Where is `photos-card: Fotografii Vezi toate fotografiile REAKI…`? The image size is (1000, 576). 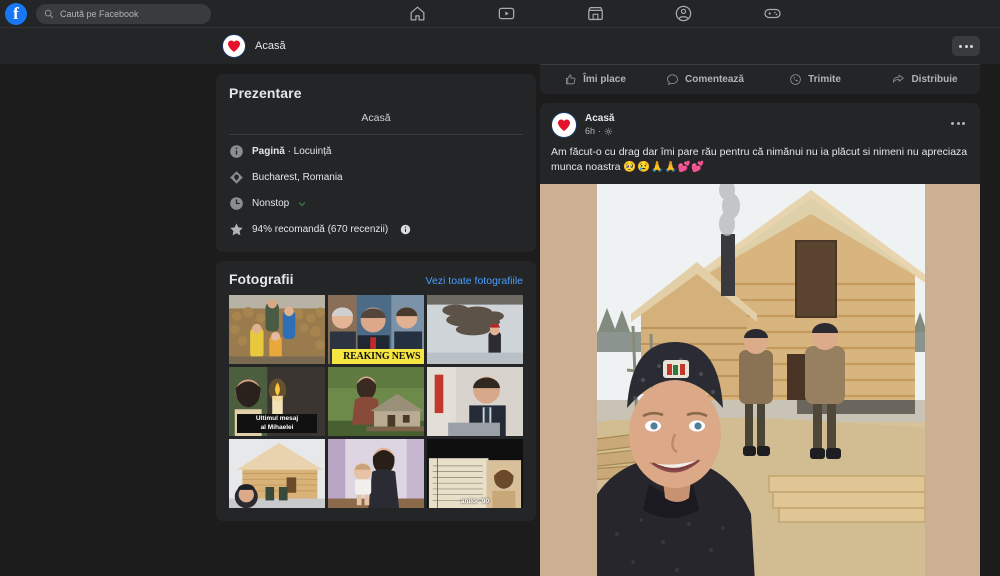
photos-card: Fotografii Vezi toate fotografiile REAKI… is located at coordinates (376, 391).